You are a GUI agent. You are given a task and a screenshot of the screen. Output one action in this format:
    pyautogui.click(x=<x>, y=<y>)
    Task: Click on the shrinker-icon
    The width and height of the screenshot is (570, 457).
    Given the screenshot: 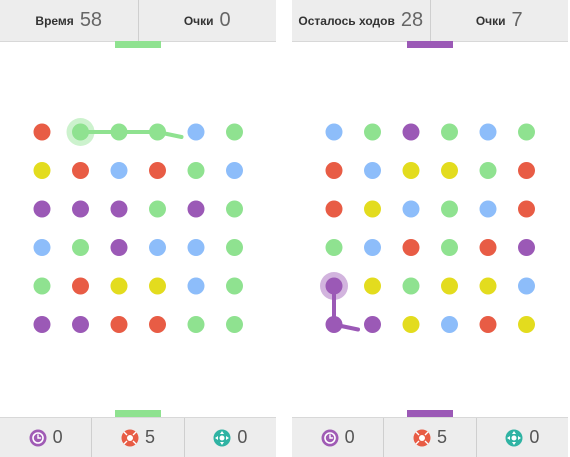 What is the action you would take?
    pyautogui.click(x=422, y=437)
    